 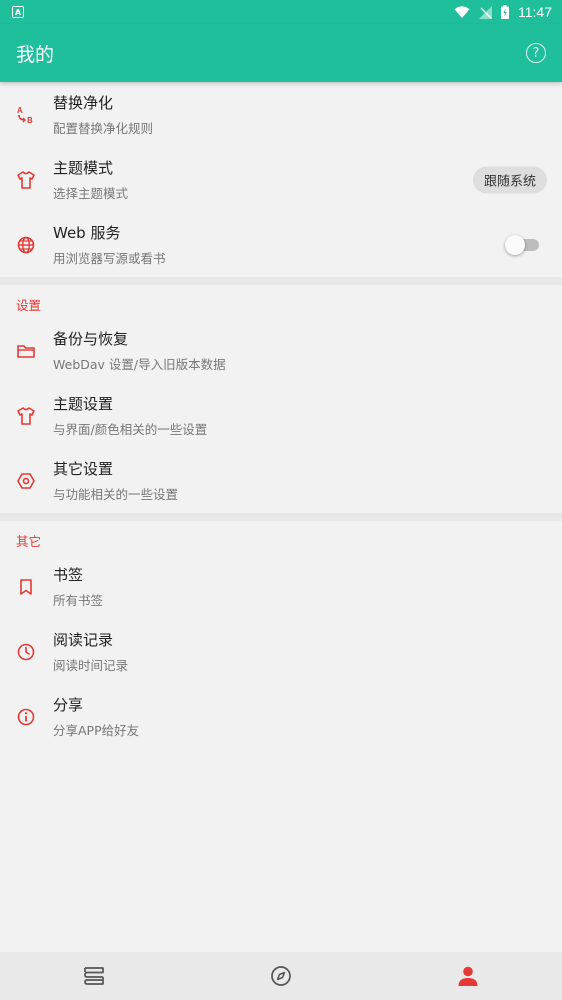 What do you see at coordinates (26, 245) in the screenshot?
I see `globe-icon` at bounding box center [26, 245].